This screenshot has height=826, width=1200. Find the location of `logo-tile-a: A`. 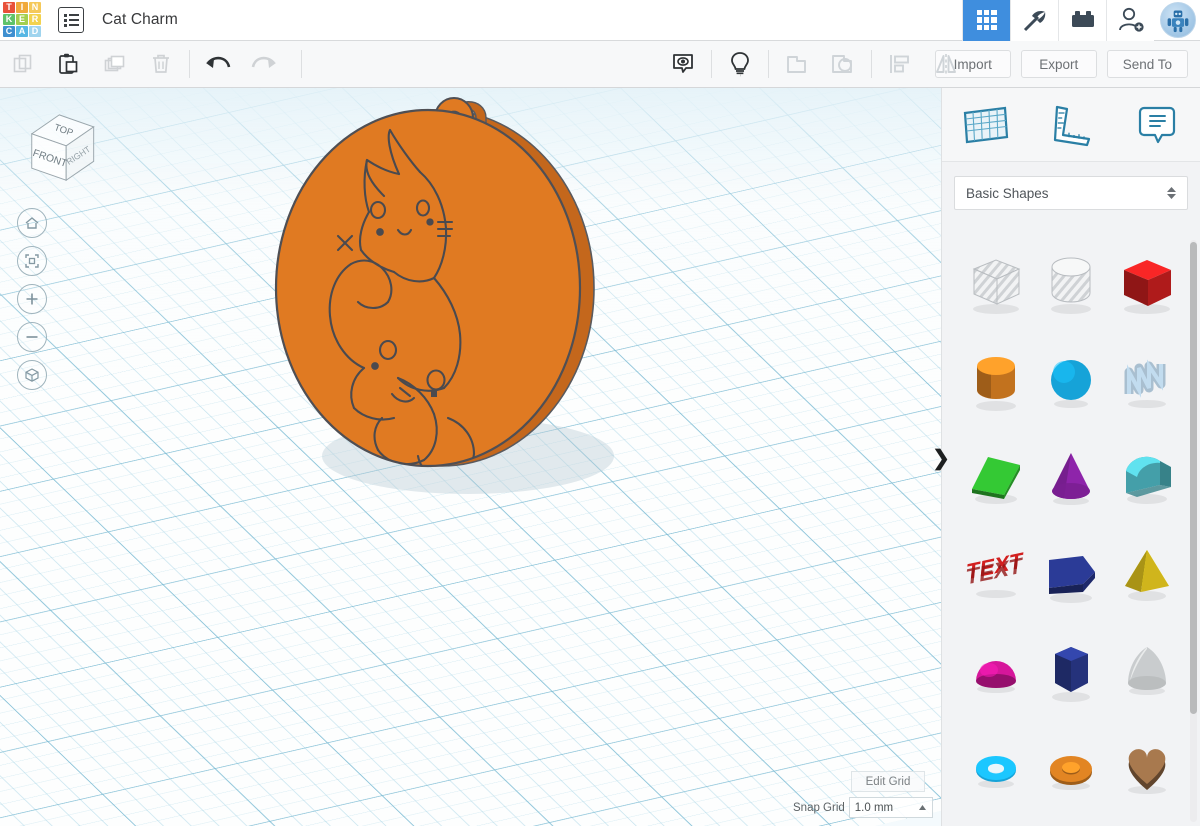

logo-tile-a: A is located at coordinates (22, 32).